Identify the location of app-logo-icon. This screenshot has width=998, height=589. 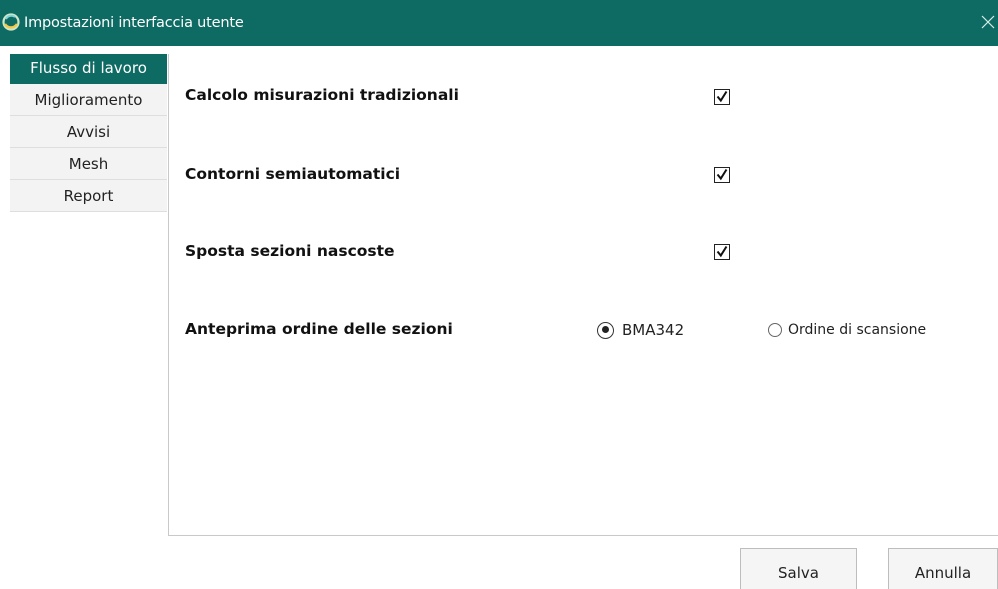
(11, 22).